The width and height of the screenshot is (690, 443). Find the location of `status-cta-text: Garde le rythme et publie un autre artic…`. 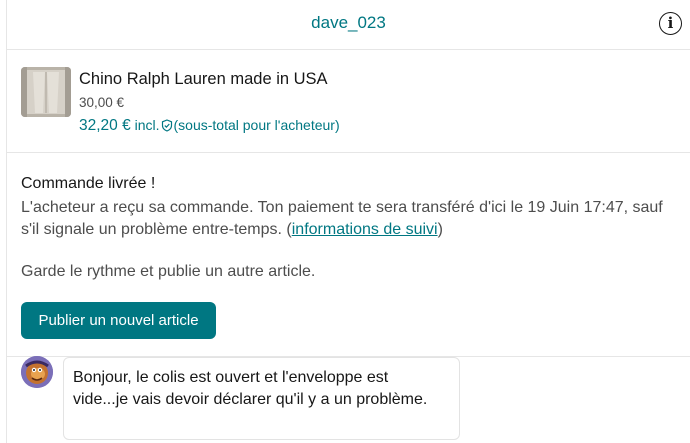

status-cta-text: Garde le rythme et publie un autre artic… is located at coordinates (168, 271).